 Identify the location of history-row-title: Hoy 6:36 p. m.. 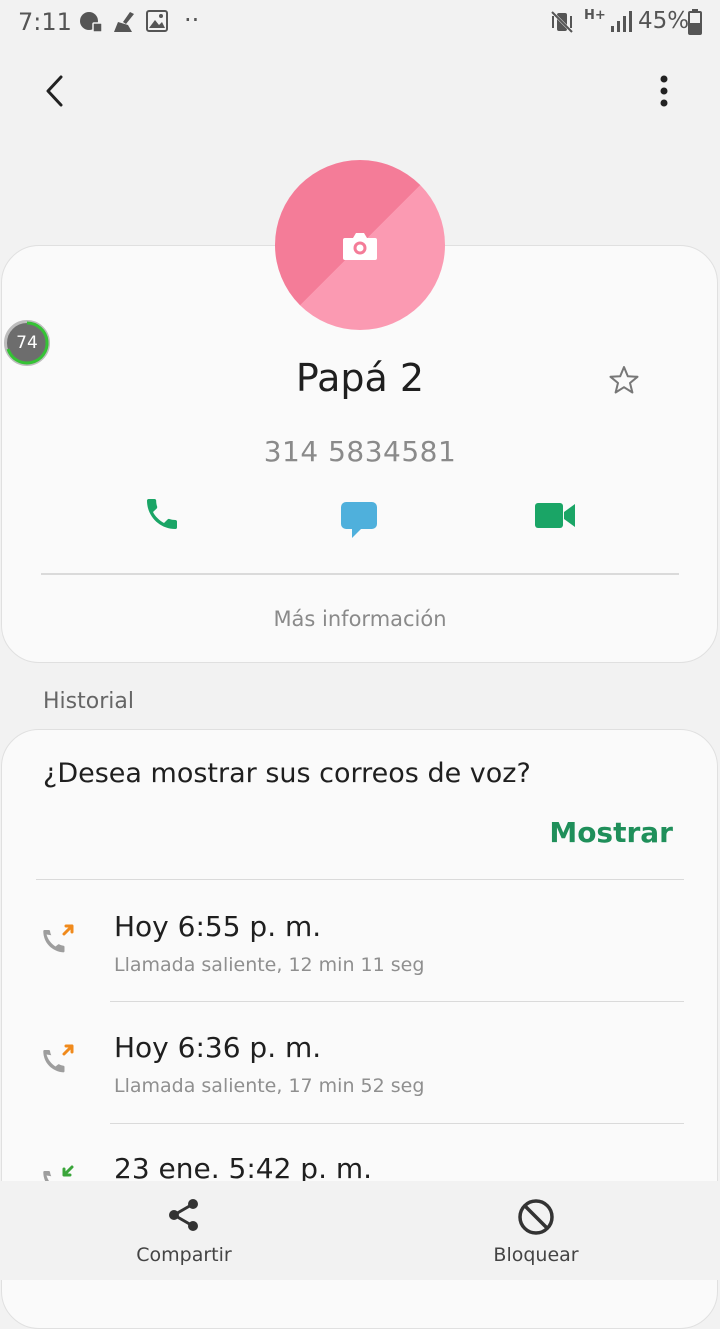
(218, 1047).